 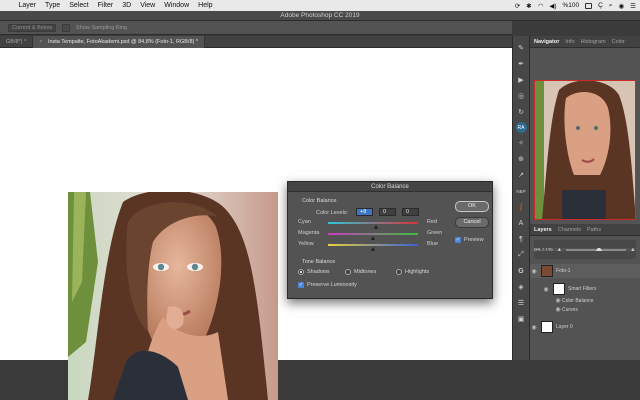 What do you see at coordinates (364, 212) in the screenshot?
I see `level-cyan-red-field: +8` at bounding box center [364, 212].